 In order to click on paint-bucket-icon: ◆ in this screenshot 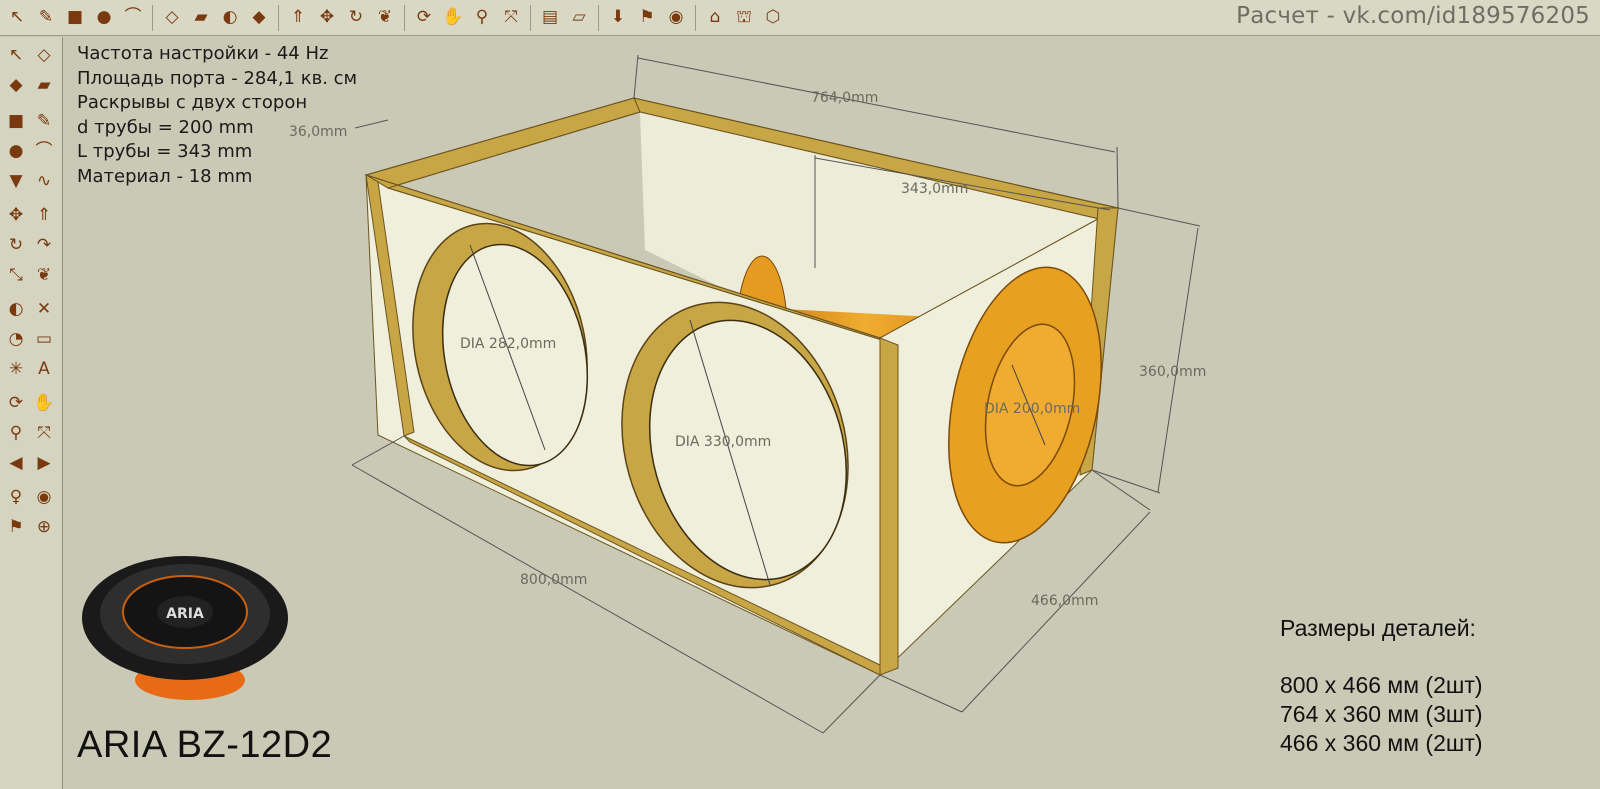, I will do `click(259, 18)`.